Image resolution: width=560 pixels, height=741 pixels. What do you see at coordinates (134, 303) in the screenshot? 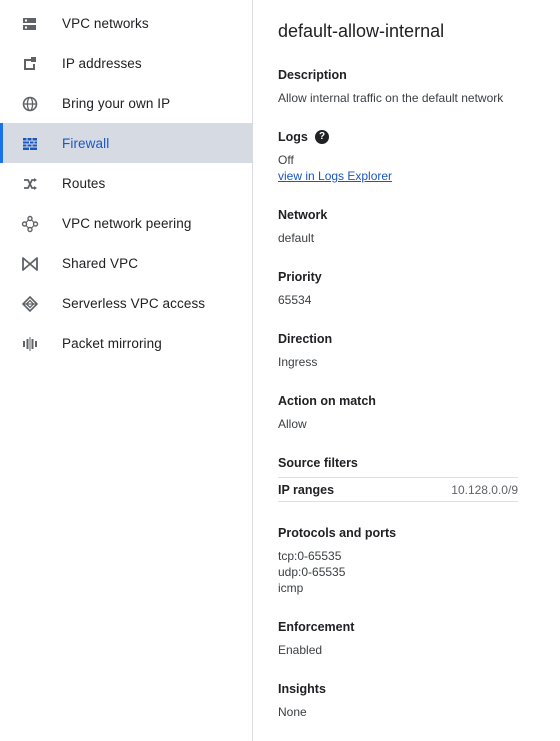
I see `sidebar-item-label: Serverless VPC access` at bounding box center [134, 303].